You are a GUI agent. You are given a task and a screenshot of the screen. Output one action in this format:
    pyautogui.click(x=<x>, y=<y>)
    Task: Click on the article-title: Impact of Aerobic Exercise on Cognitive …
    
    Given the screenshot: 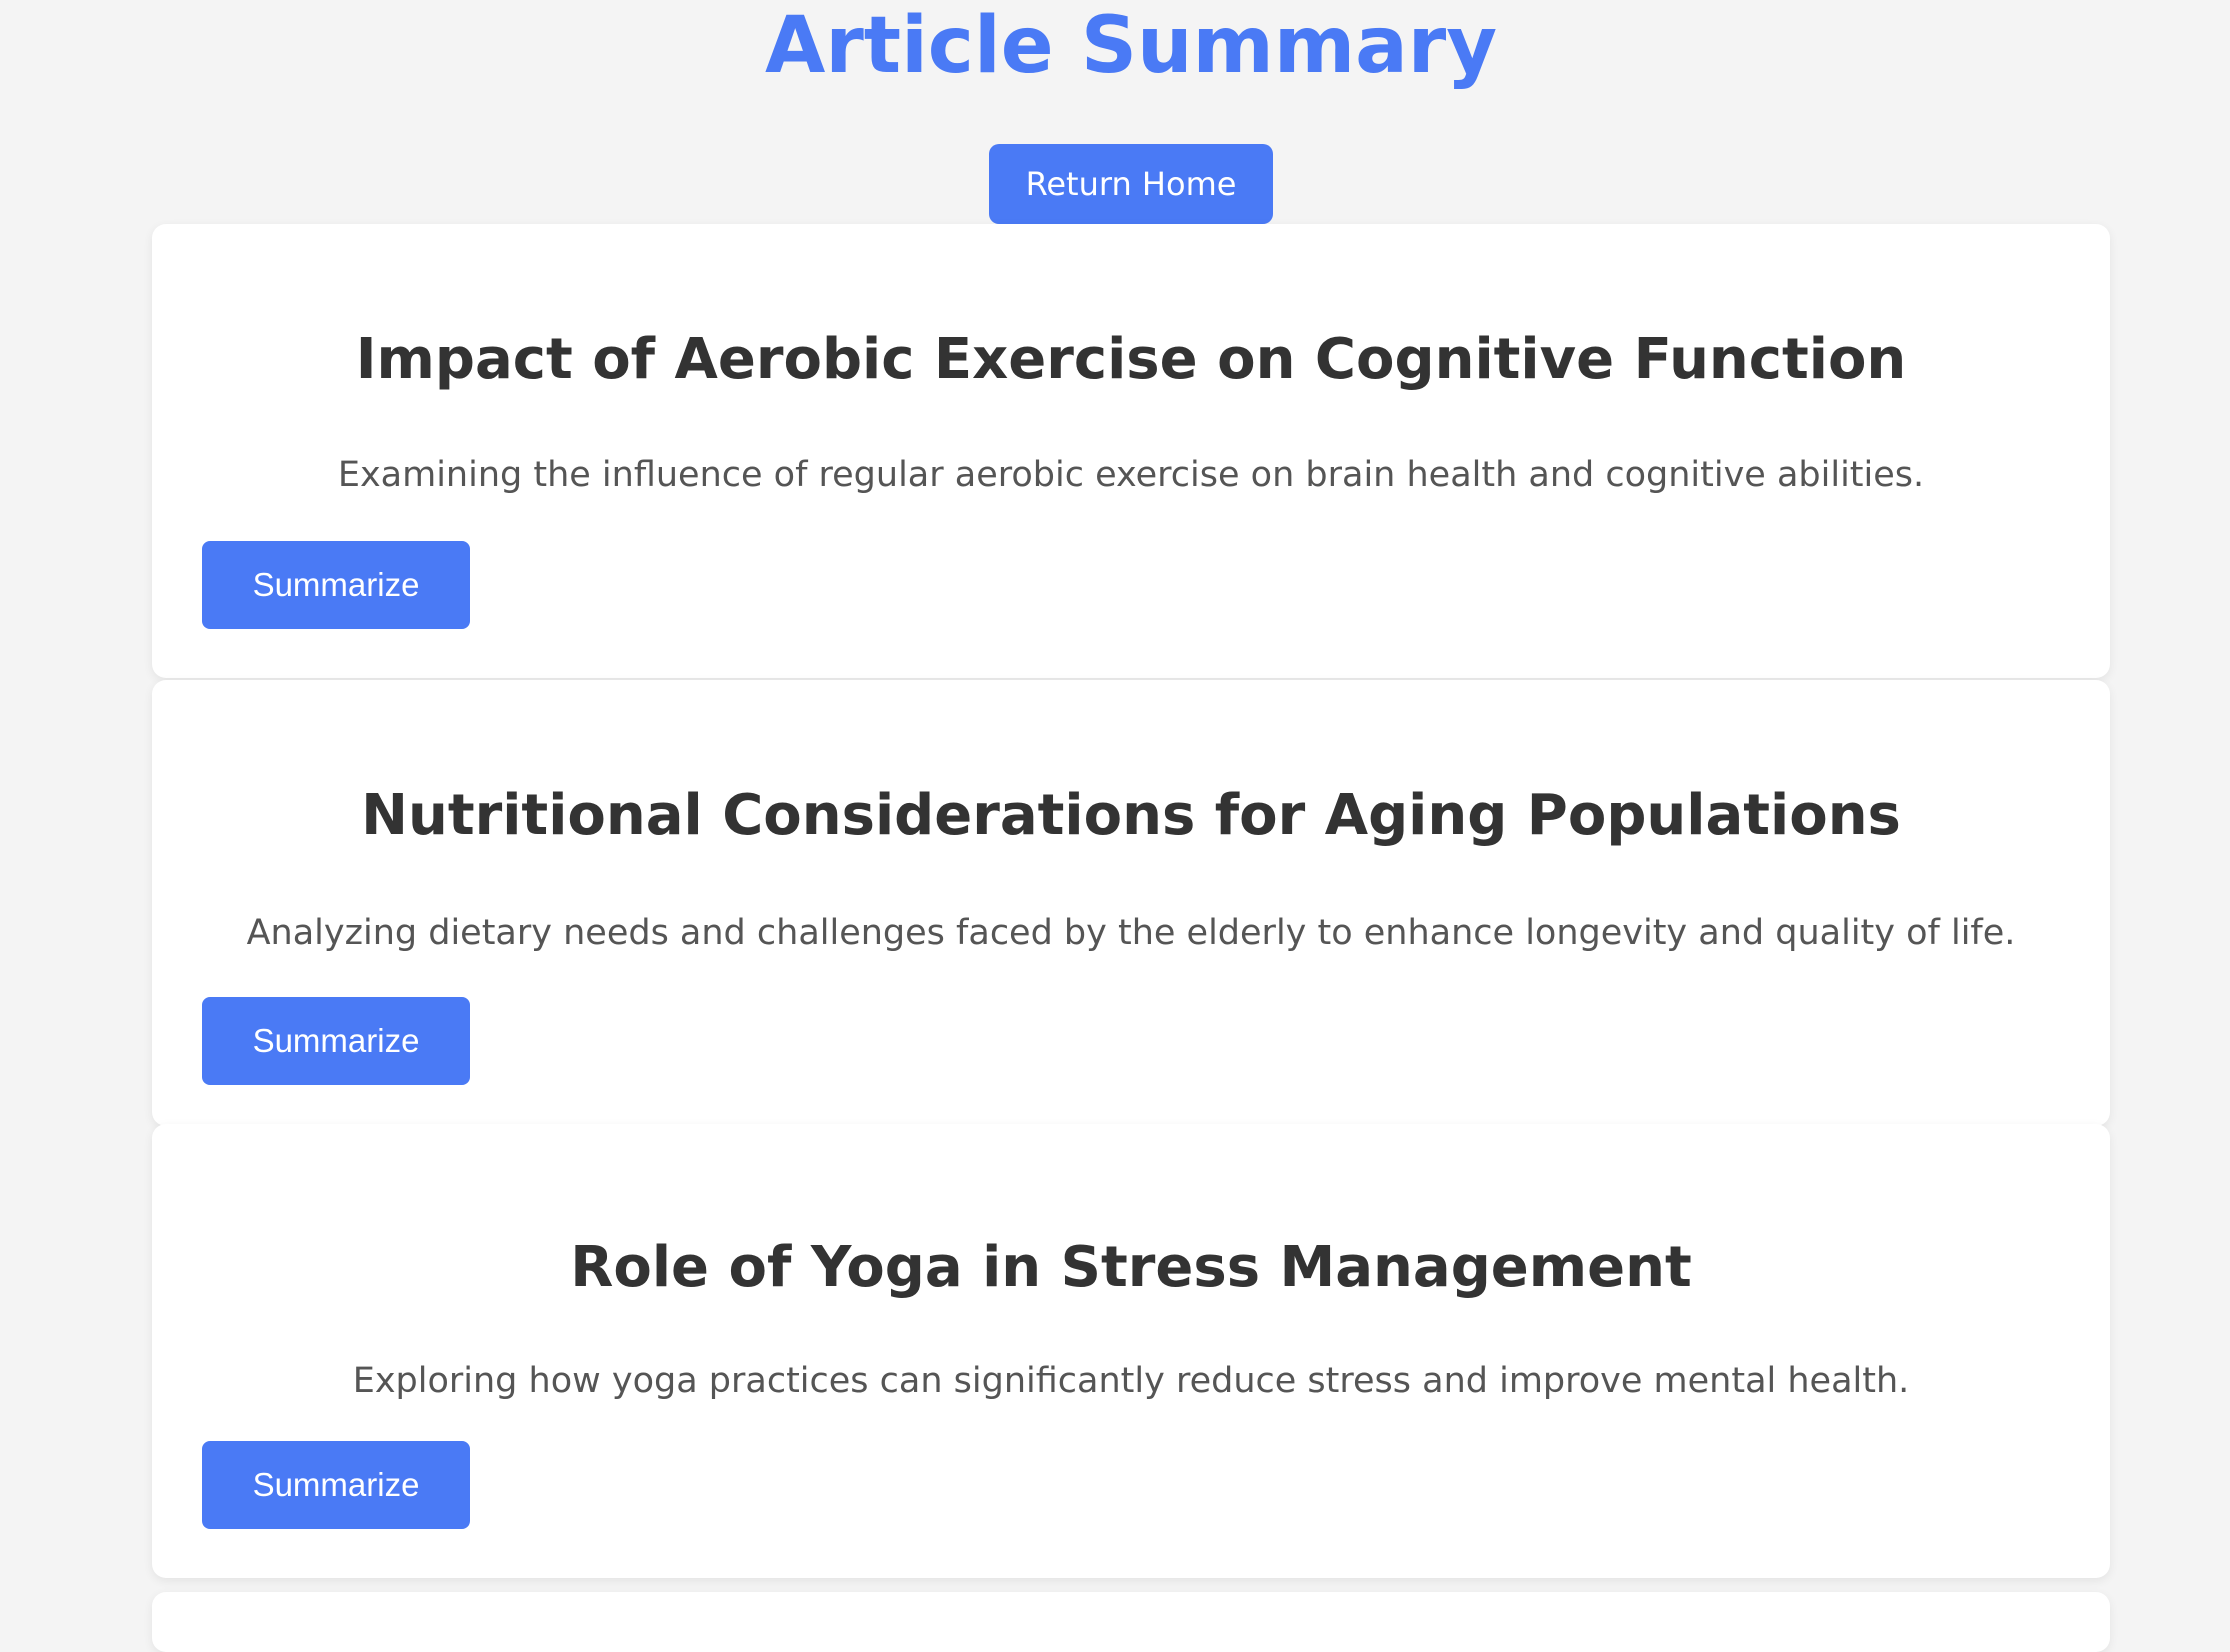 What is the action you would take?
    pyautogui.click(x=1131, y=359)
    